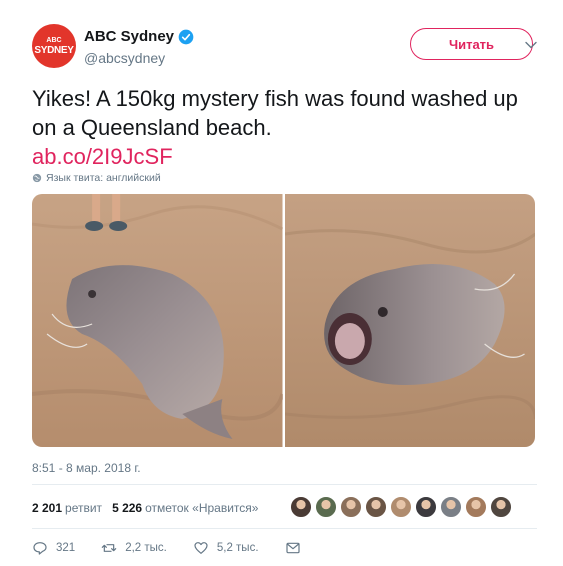  What do you see at coordinates (186, 36) in the screenshot?
I see `verified-badge-icon` at bounding box center [186, 36].